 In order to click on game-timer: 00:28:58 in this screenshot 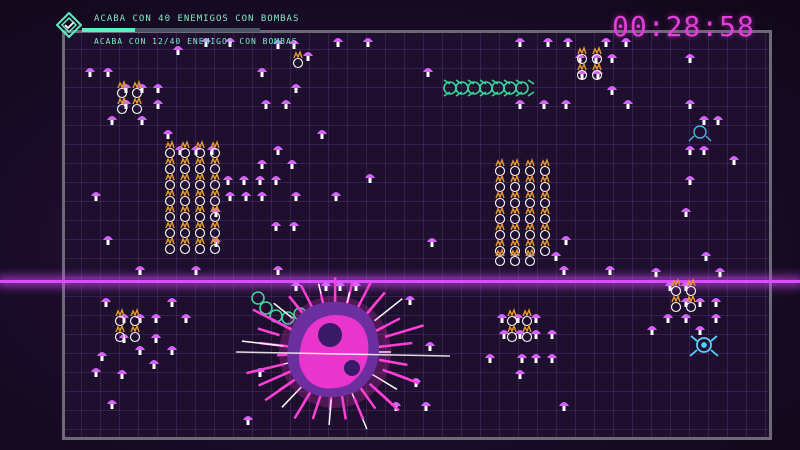, I will do `click(683, 26)`.